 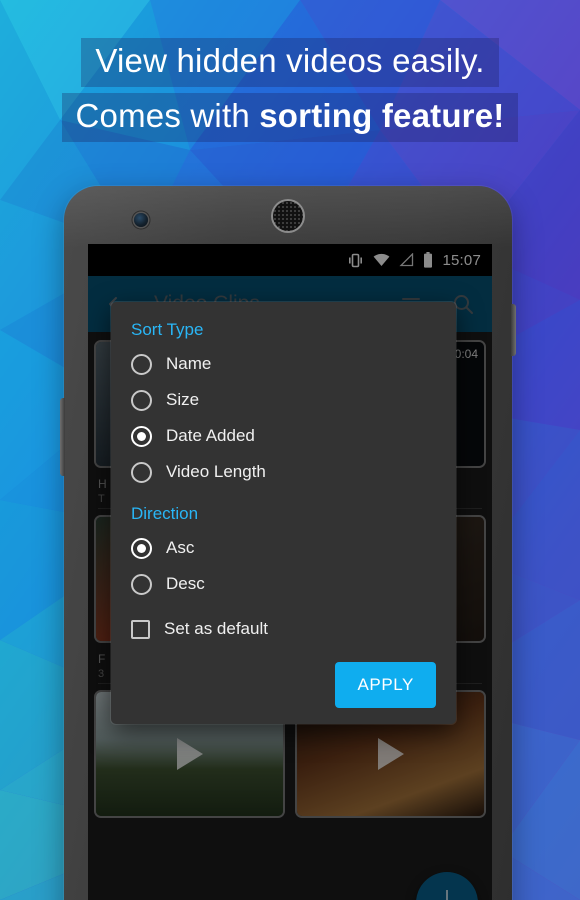 I want to click on set-as-default-label: Set as default, so click(x=216, y=628).